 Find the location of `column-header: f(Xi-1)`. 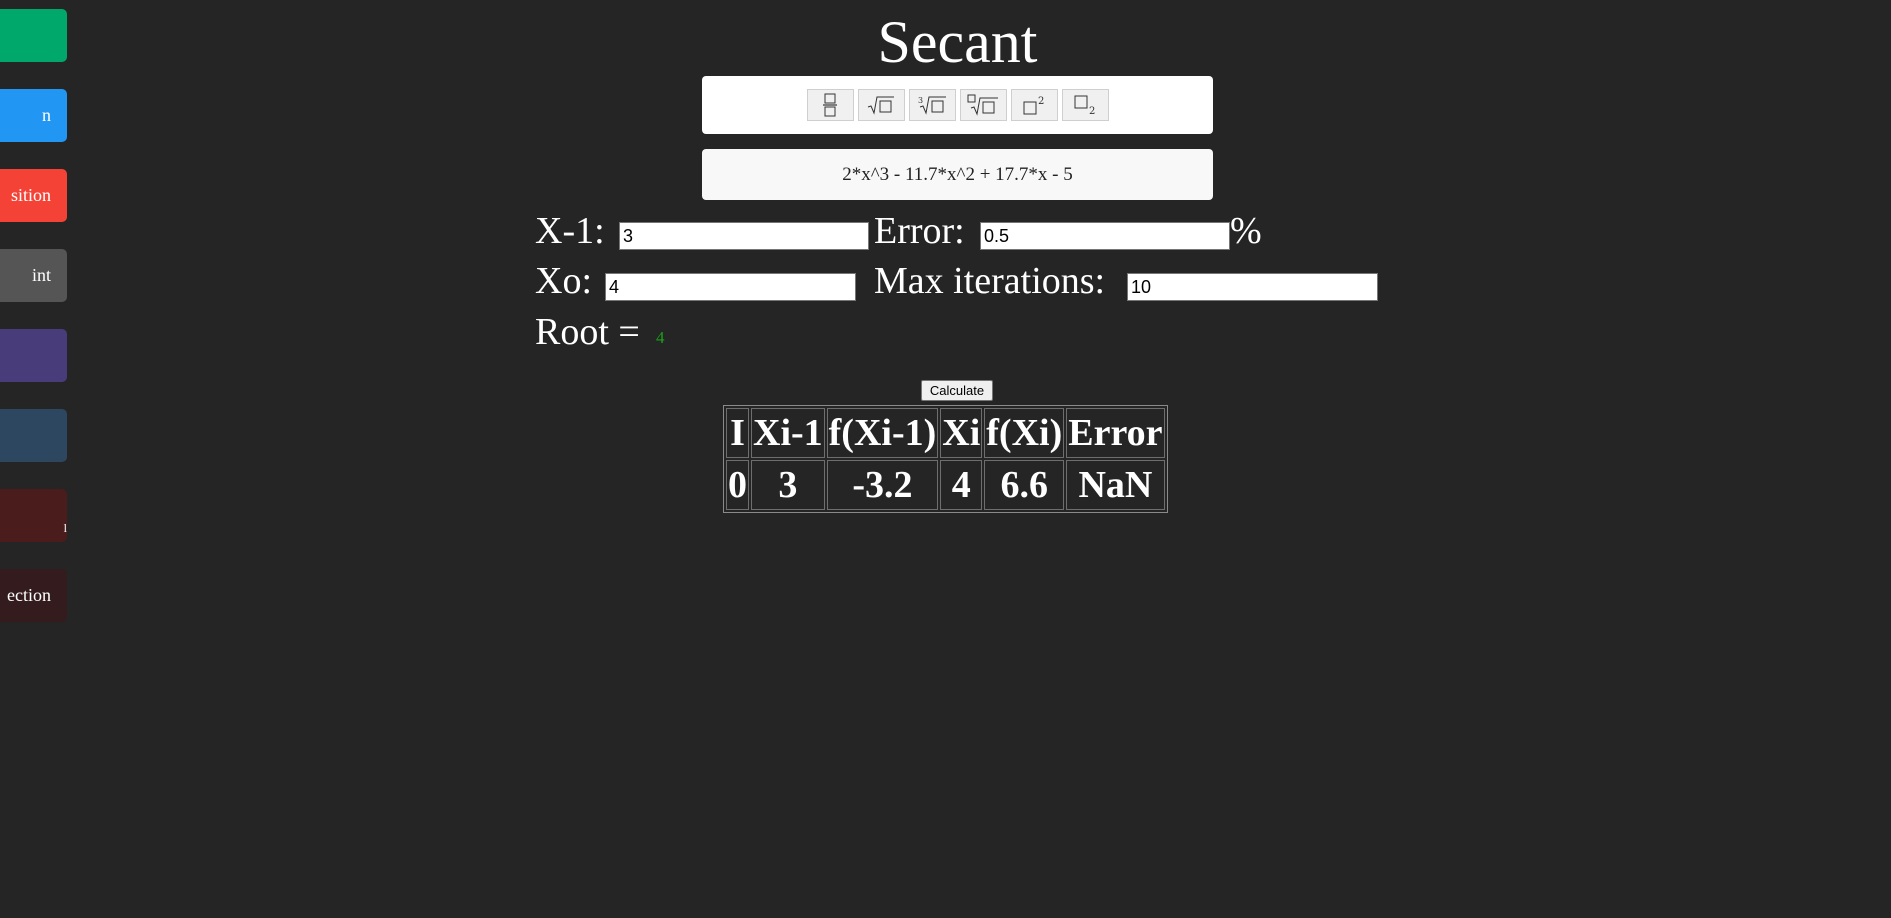

column-header: f(Xi-1) is located at coordinates (882, 433).